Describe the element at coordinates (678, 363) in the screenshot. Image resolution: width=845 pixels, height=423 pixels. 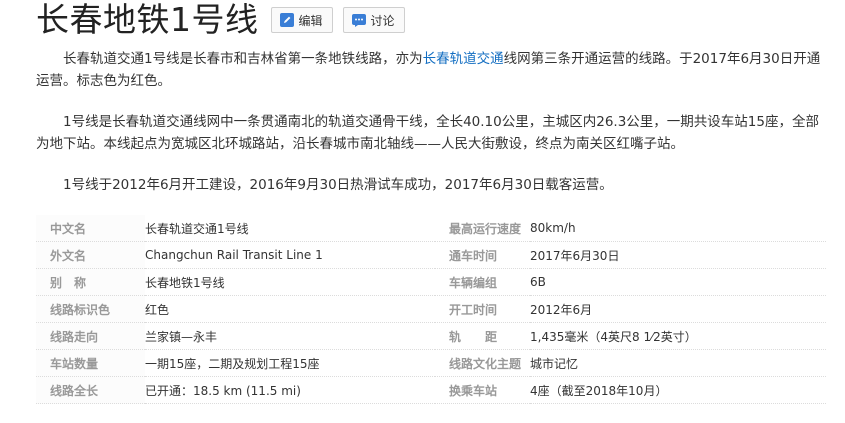
I see `infobox-value: 城市记忆` at that location.